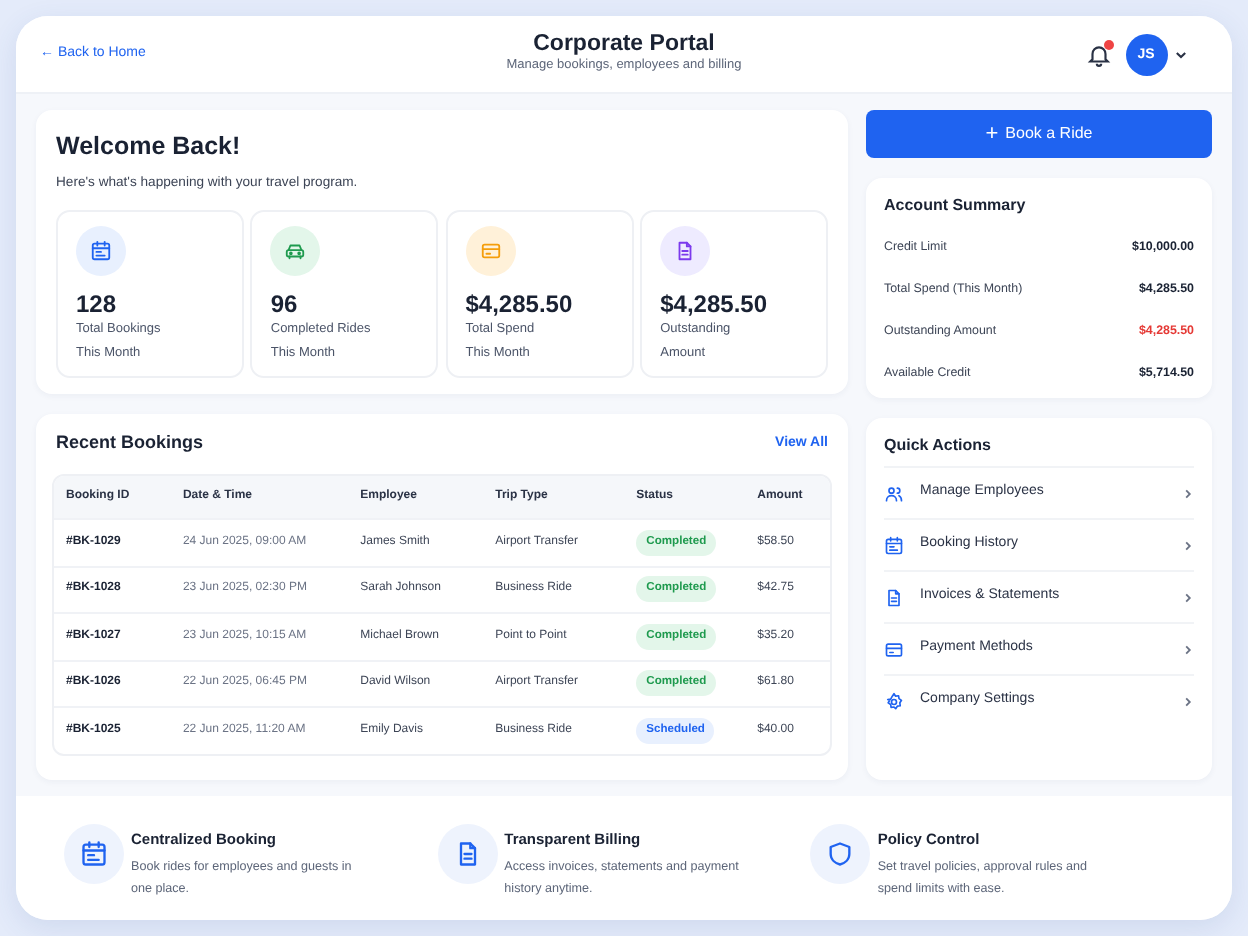 The image size is (1248, 936). I want to click on section-title: Account Summary, so click(956, 206).